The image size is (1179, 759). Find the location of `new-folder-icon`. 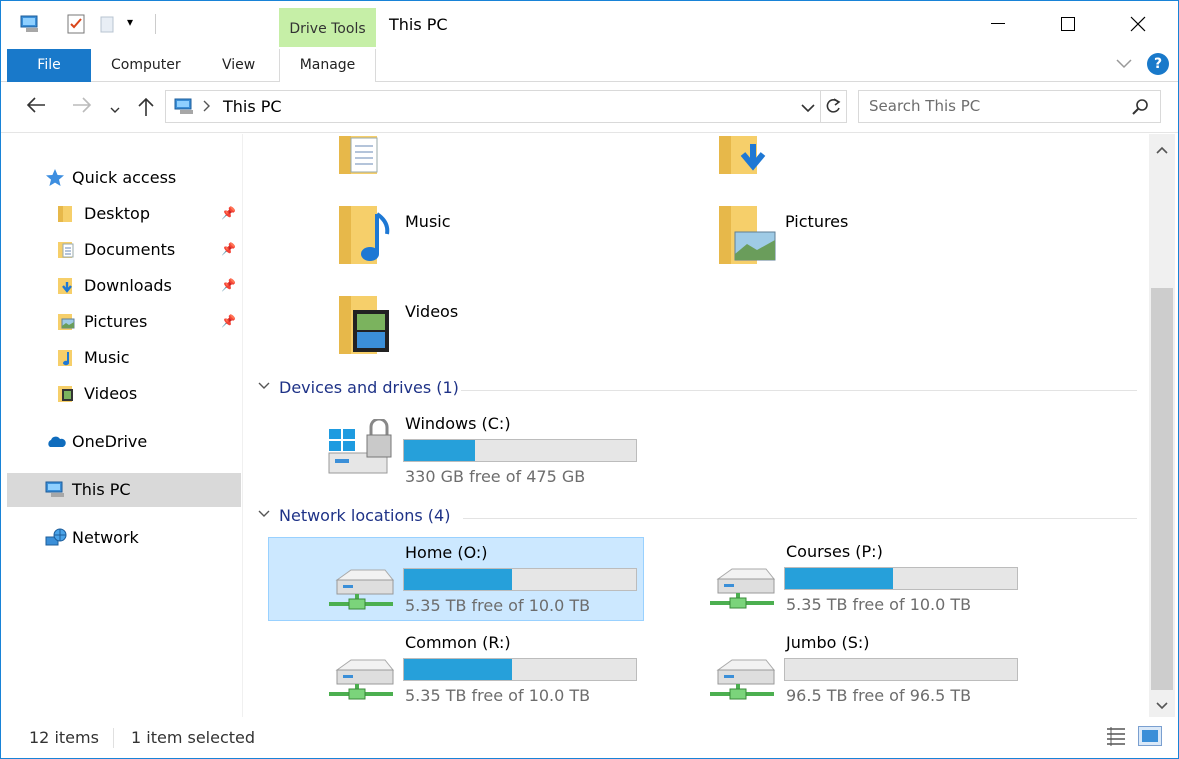

new-folder-icon is located at coordinates (108, 24).